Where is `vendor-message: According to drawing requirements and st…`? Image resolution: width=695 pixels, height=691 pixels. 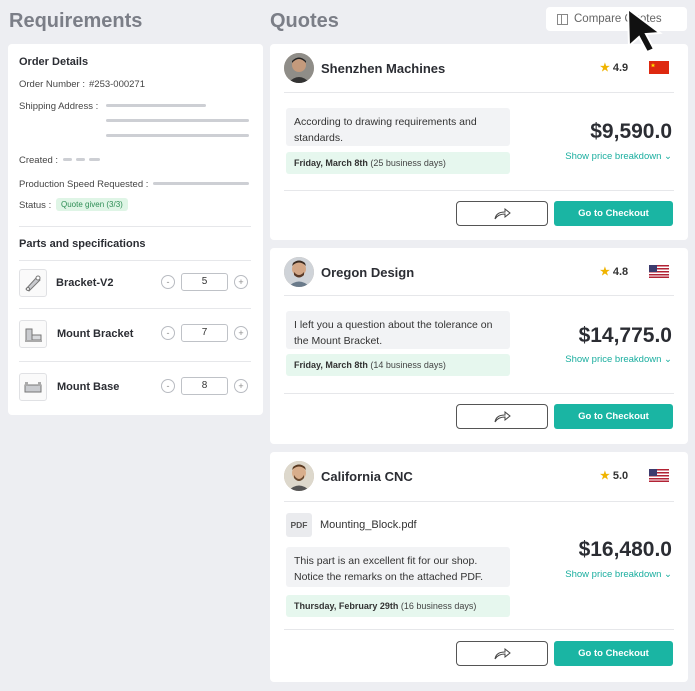 vendor-message: According to drawing requirements and st… is located at coordinates (398, 127).